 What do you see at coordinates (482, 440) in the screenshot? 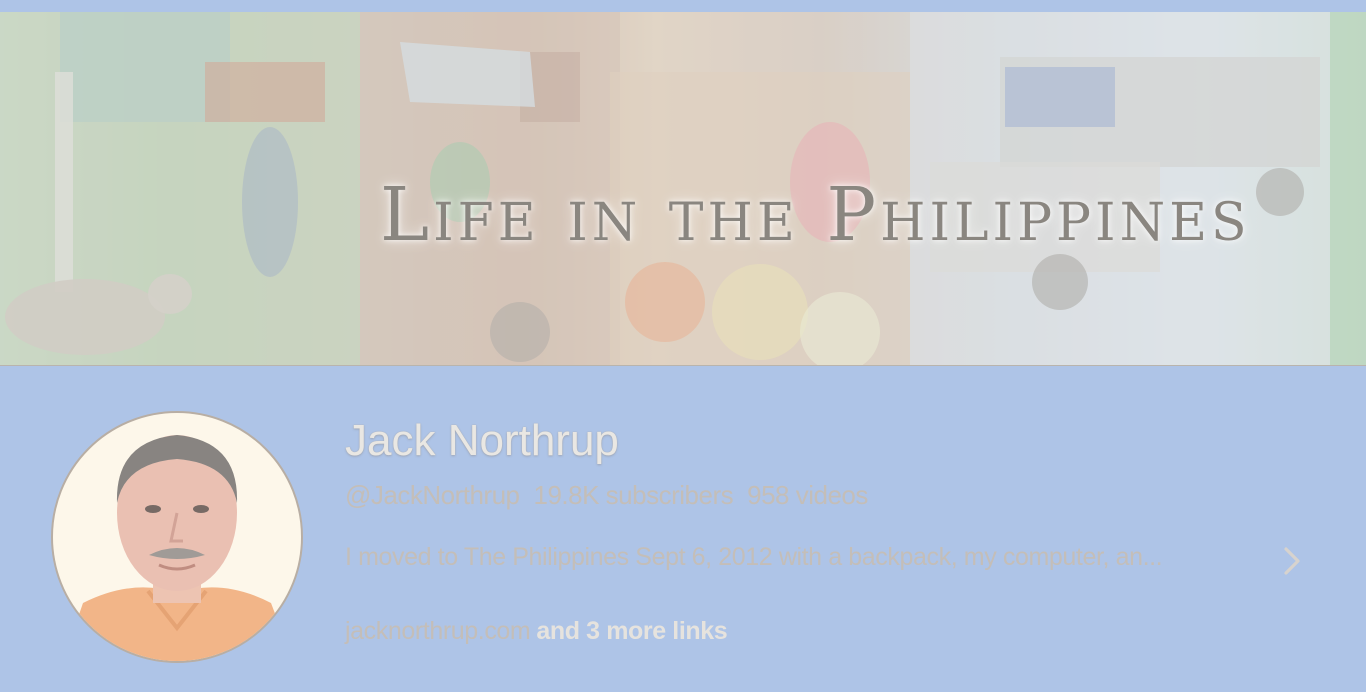
I see `channel-name: Jack Northrup` at bounding box center [482, 440].